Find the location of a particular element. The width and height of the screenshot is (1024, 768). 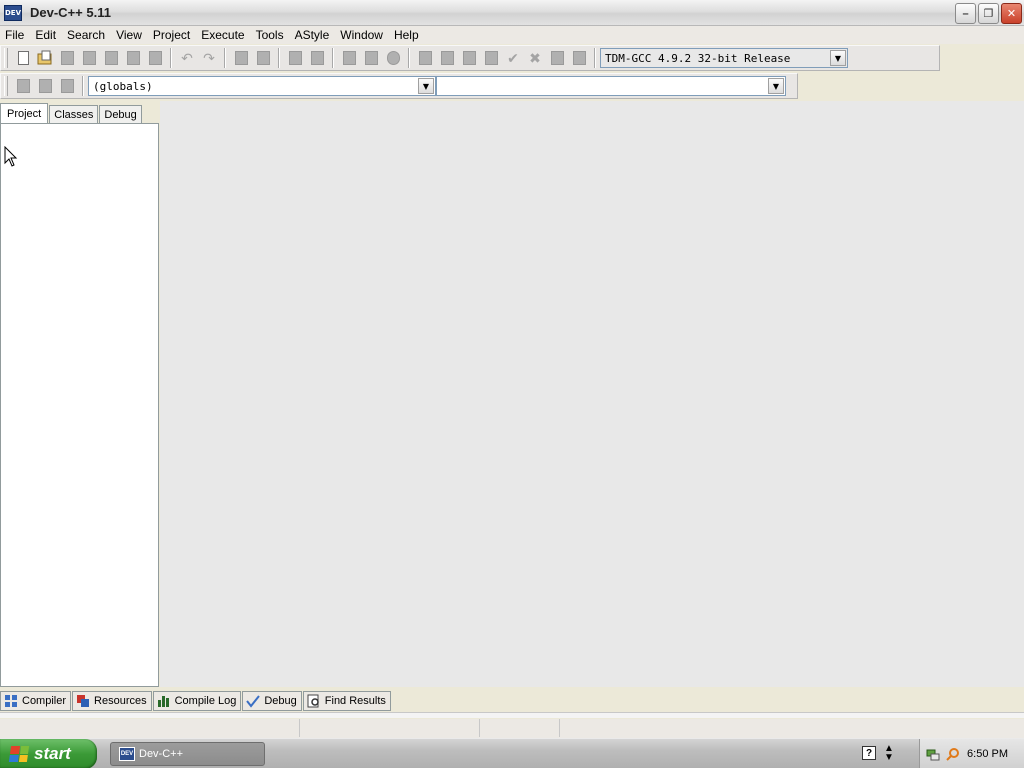

main-toolbar: ↶ ↷ ✔ ✖ TDM-GCC 4.9.2 32-bit Release ▼ is located at coordinates (470, 58).